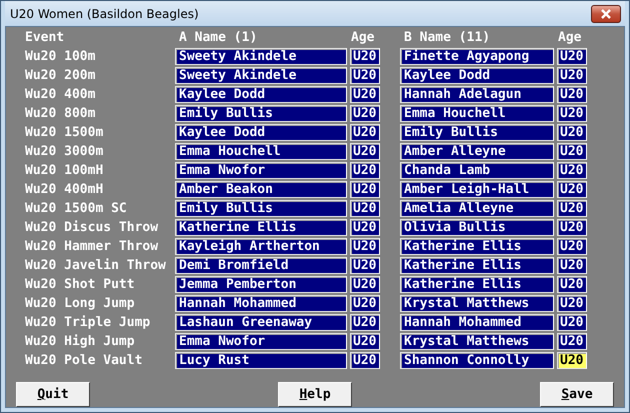 The image size is (630, 413). I want to click on close-button, so click(606, 13).